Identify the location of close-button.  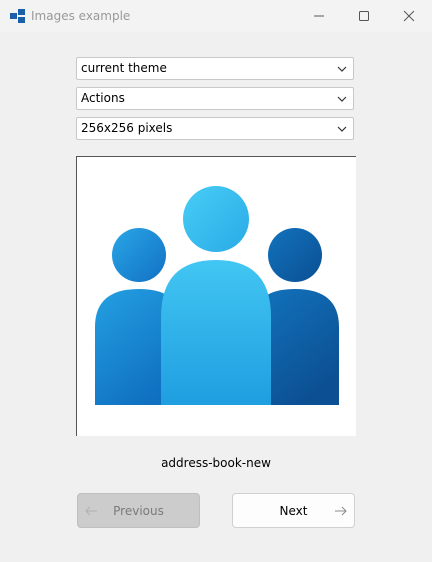
(408, 16).